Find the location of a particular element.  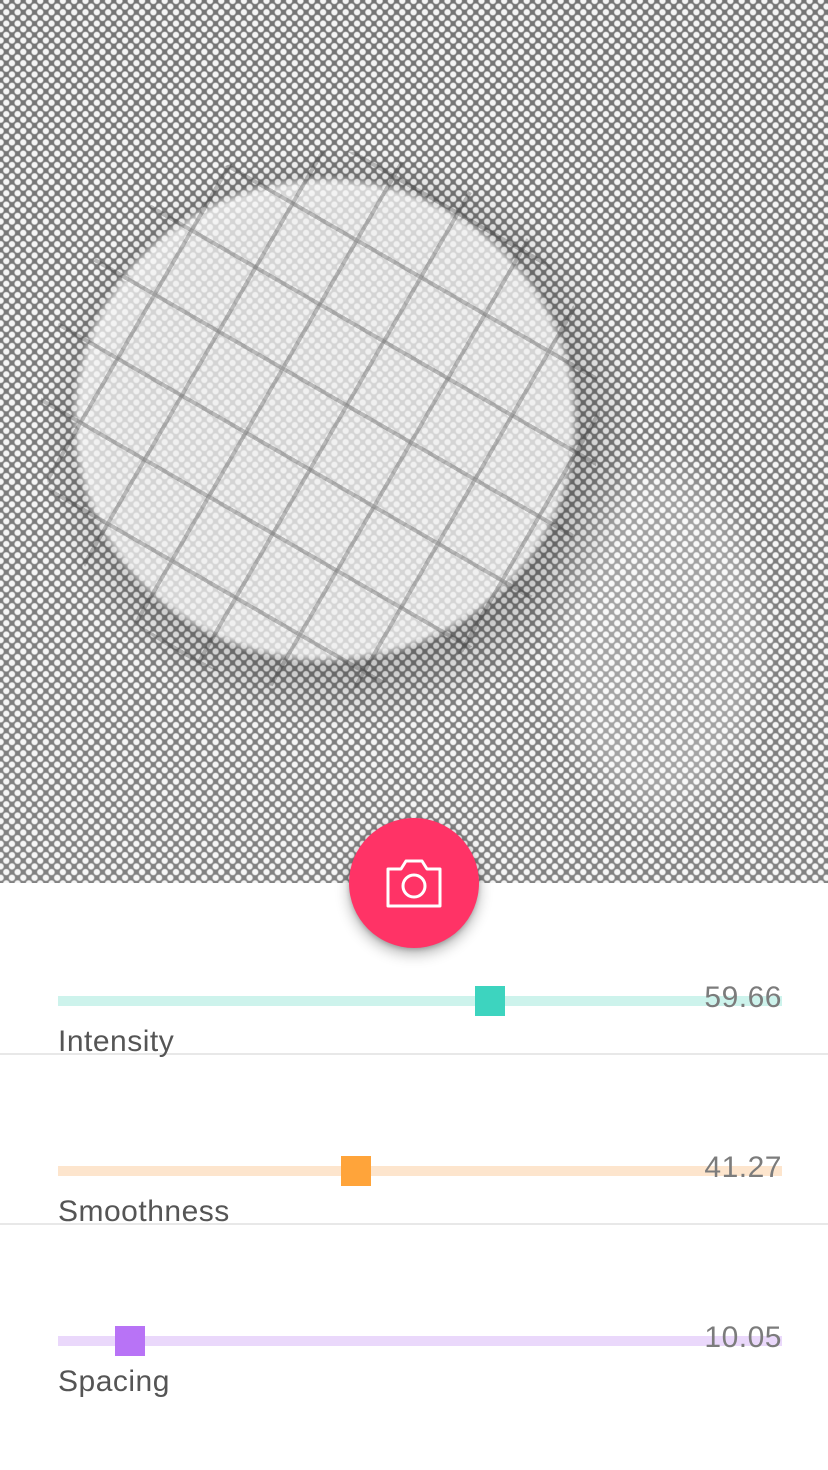

spacing-label: Spacing is located at coordinates (114, 1381).